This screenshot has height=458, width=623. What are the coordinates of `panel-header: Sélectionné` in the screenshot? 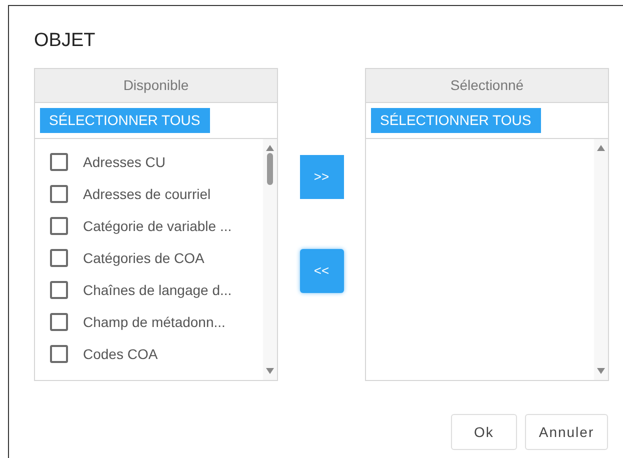 It's located at (487, 86).